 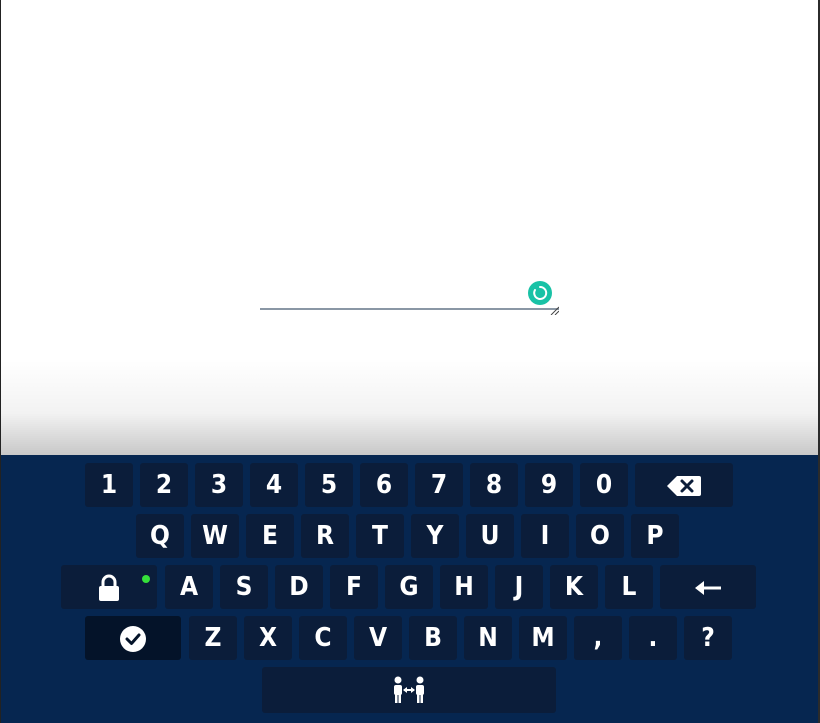 I want to click on enter-key, so click(x=708, y=587).